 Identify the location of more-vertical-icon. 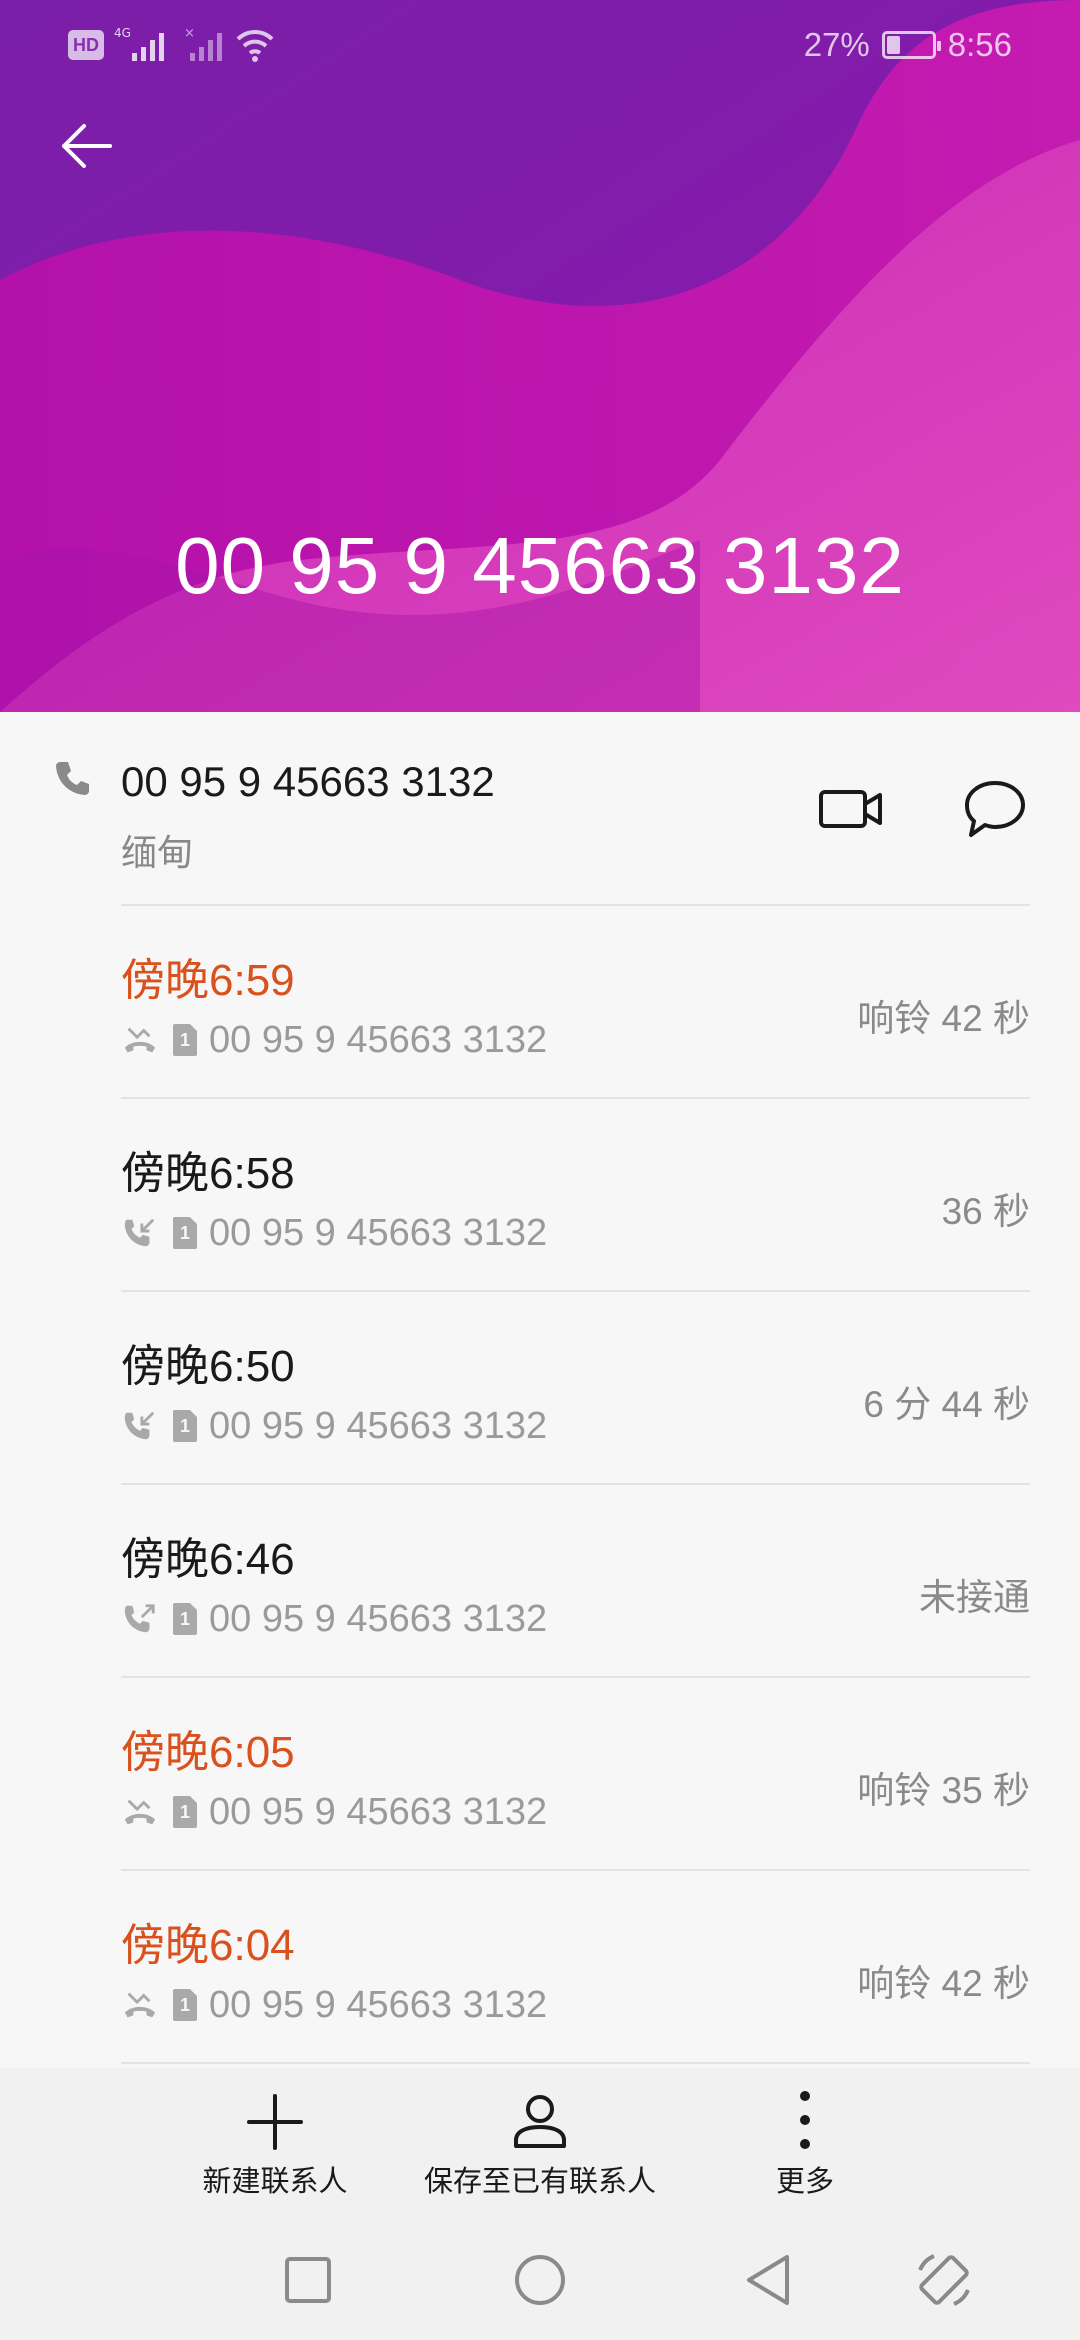
(805, 2120).